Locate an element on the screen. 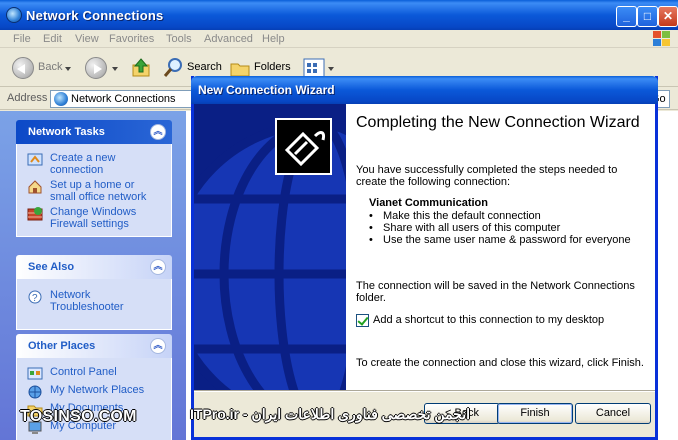  home-network-icon is located at coordinates (35, 187).